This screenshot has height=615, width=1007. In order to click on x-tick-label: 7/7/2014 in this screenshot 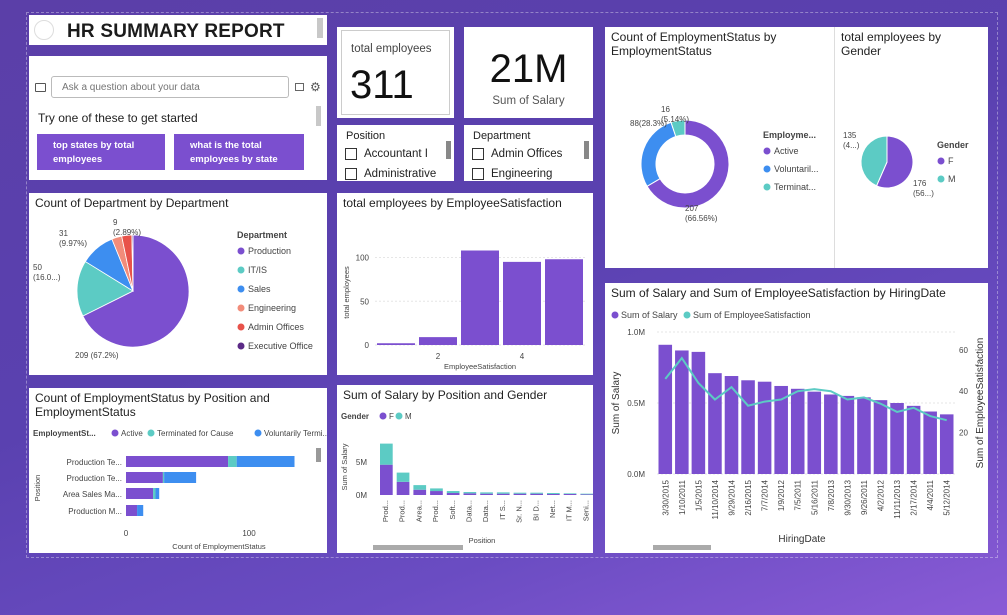, I will do `click(765, 495)`.